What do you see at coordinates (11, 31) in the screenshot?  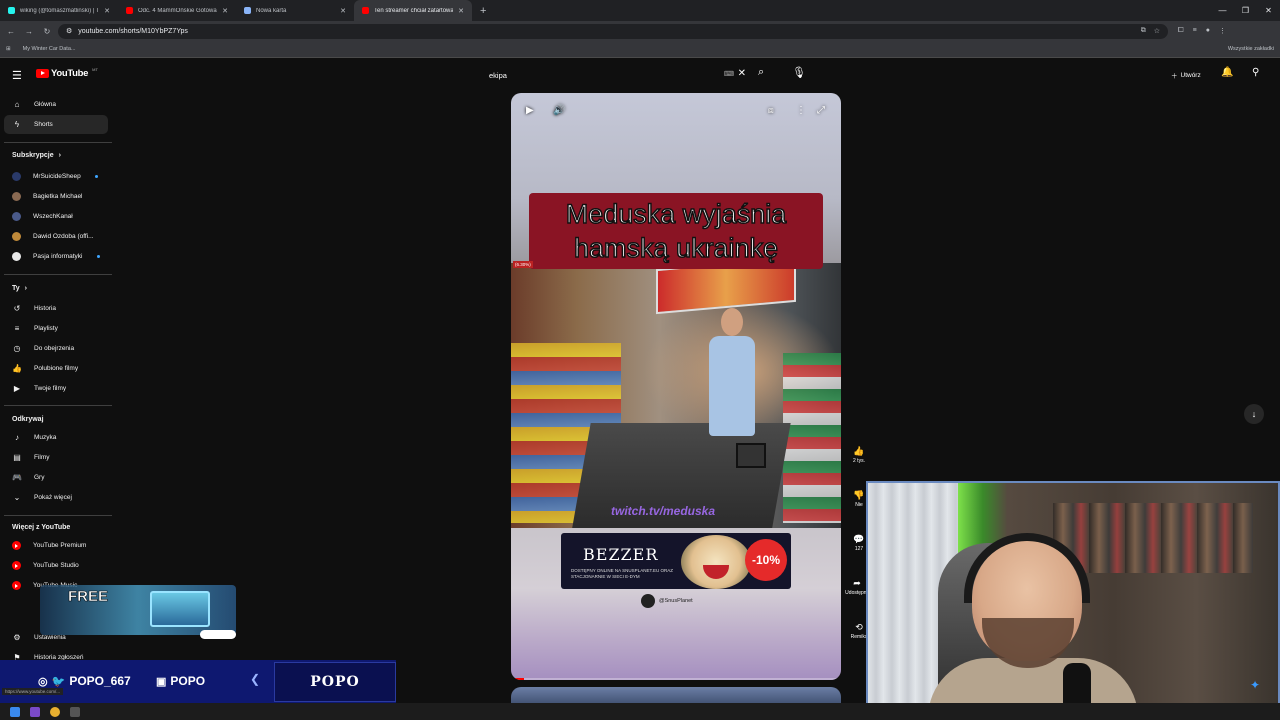 I see `back-icon: ←` at bounding box center [11, 31].